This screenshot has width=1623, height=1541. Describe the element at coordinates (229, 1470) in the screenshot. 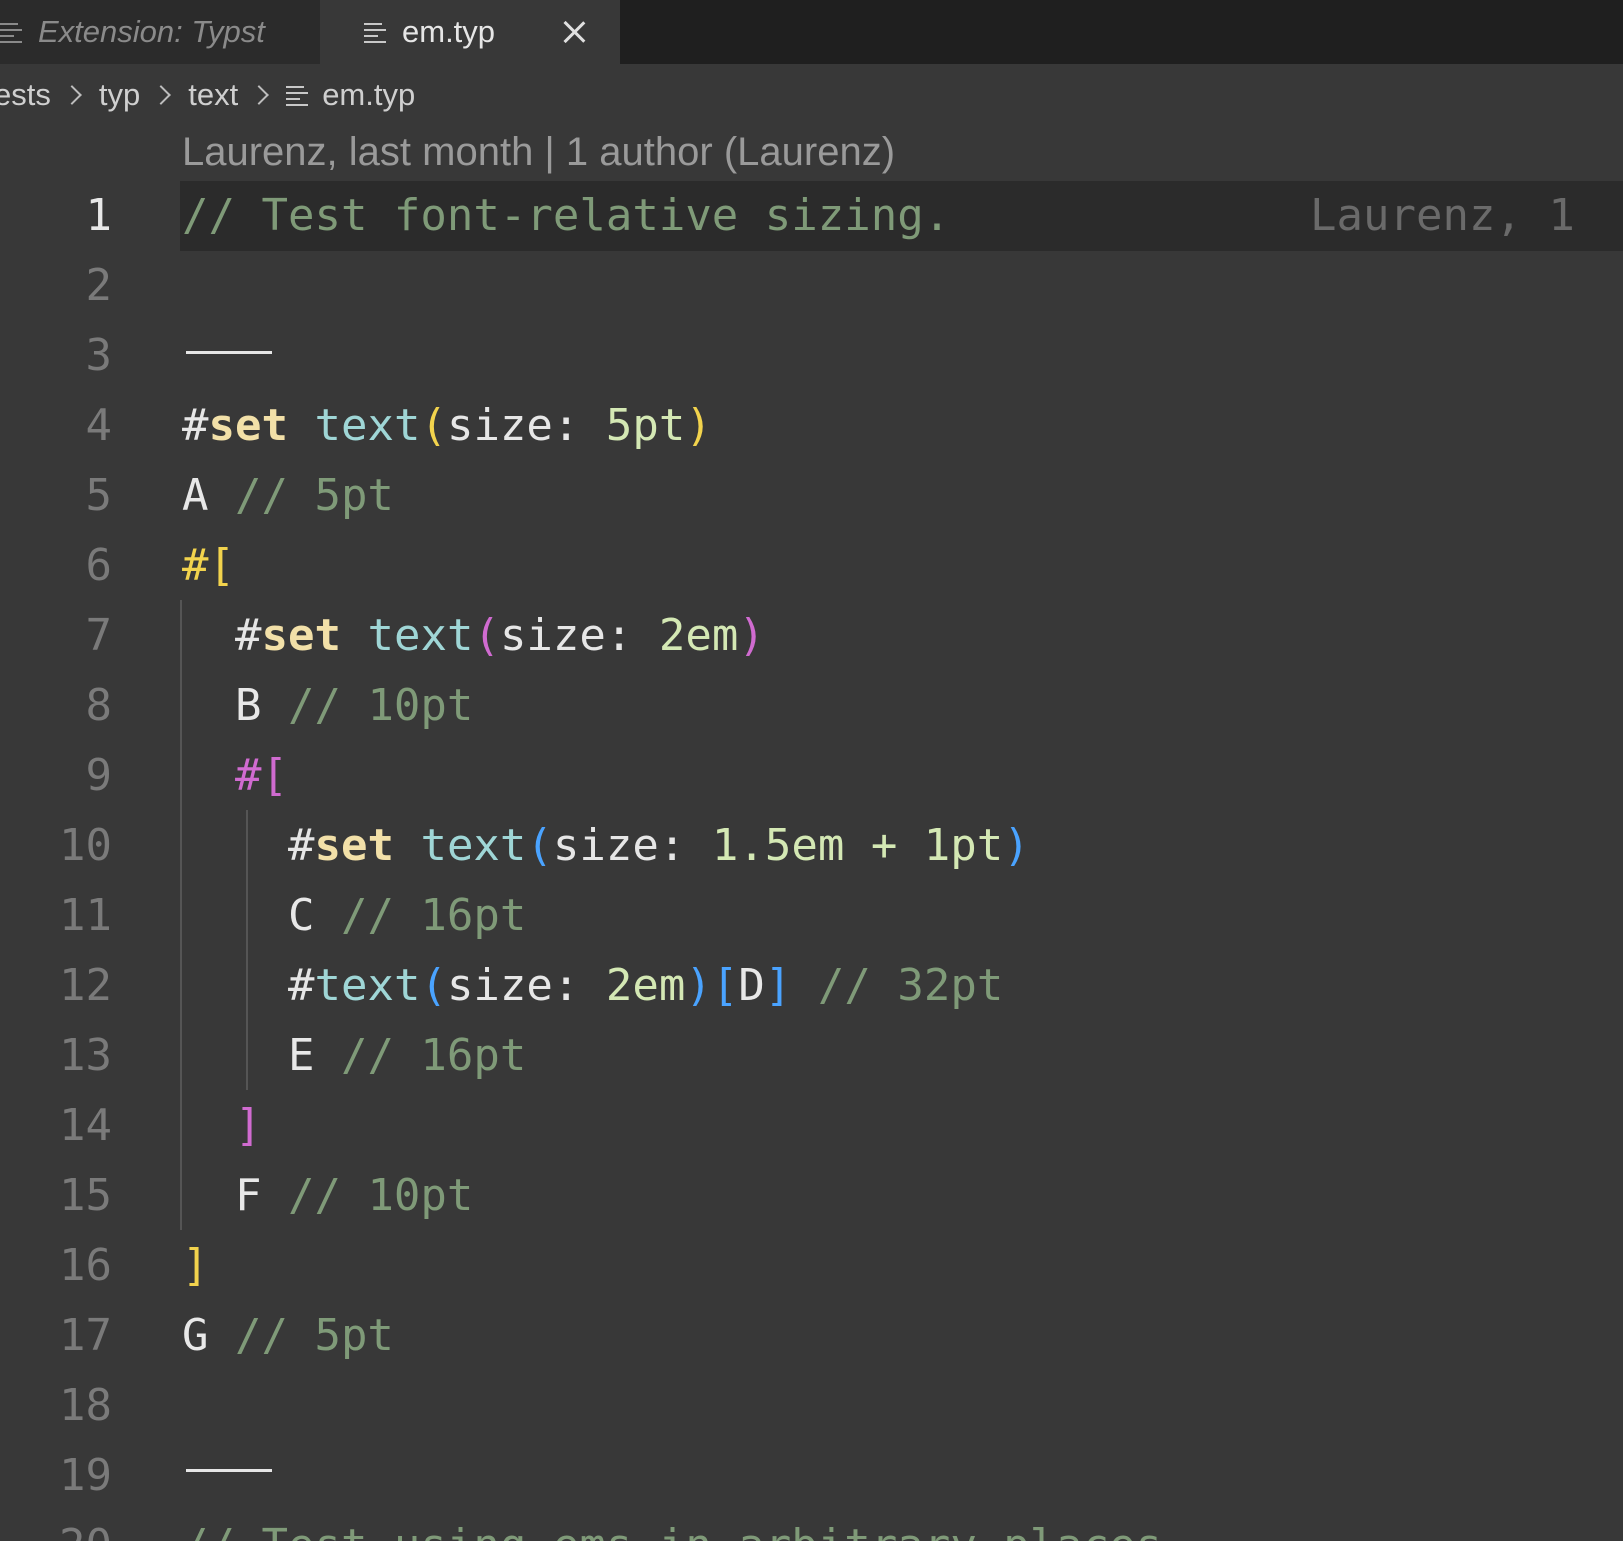

I see `heading-rule` at that location.